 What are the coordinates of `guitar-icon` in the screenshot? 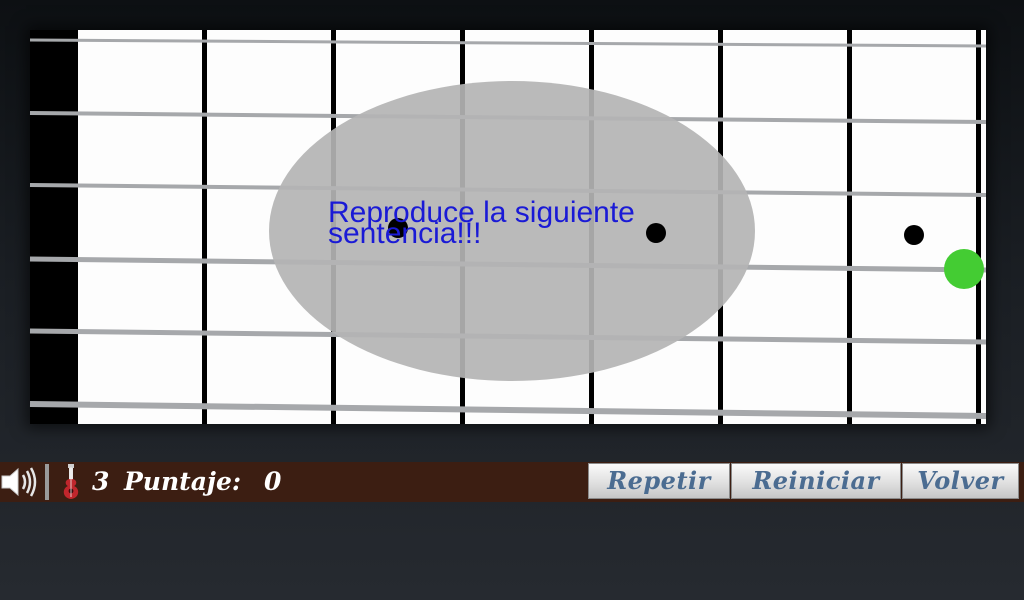 It's located at (71, 482).